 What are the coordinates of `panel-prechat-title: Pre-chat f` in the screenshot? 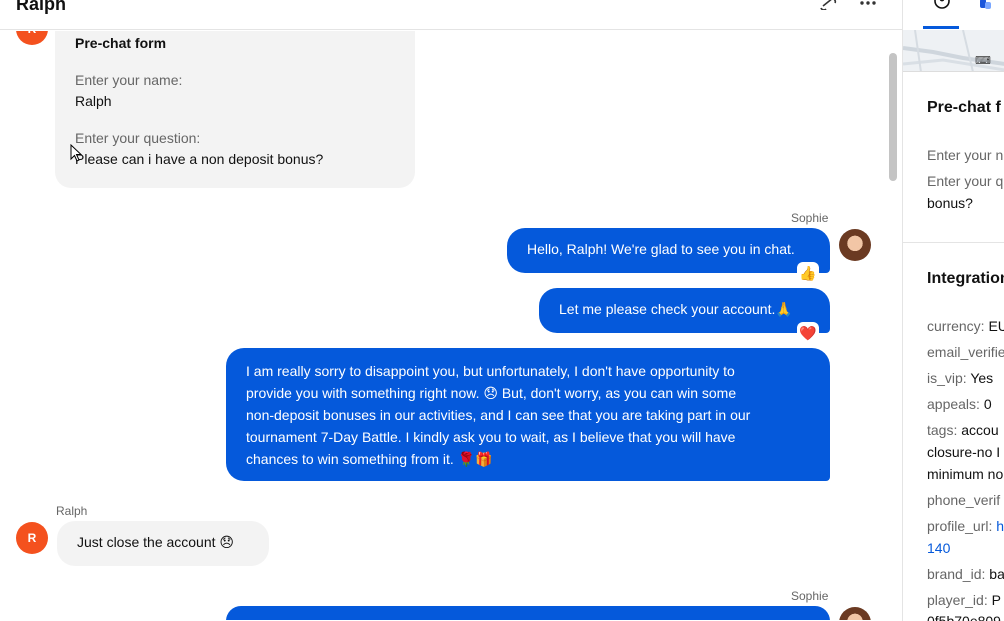 It's located at (964, 107).